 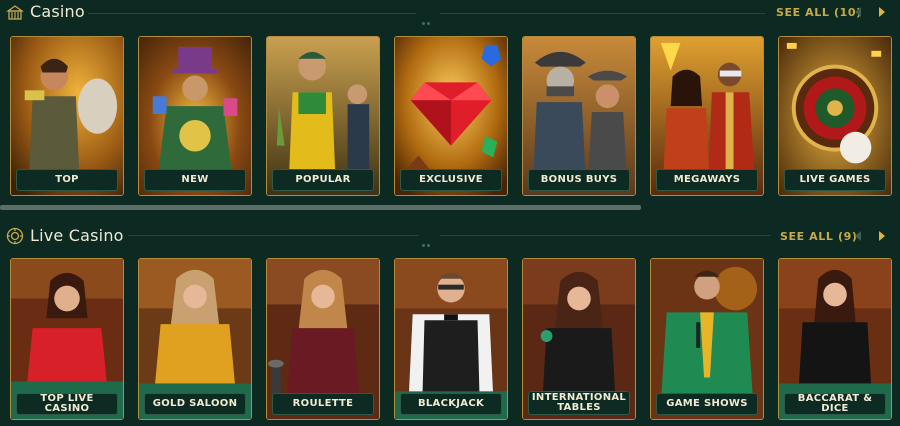 I want to click on category-card-megaways: MEGAWAYS, so click(x=707, y=116).